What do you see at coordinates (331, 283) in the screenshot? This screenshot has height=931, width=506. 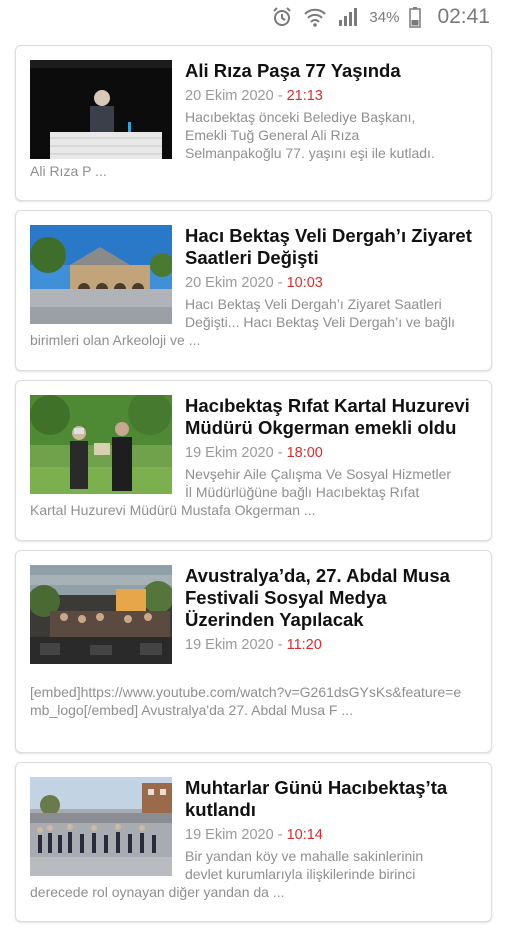 I see `article-meta: 20 Ekim 2020 - 10:03` at bounding box center [331, 283].